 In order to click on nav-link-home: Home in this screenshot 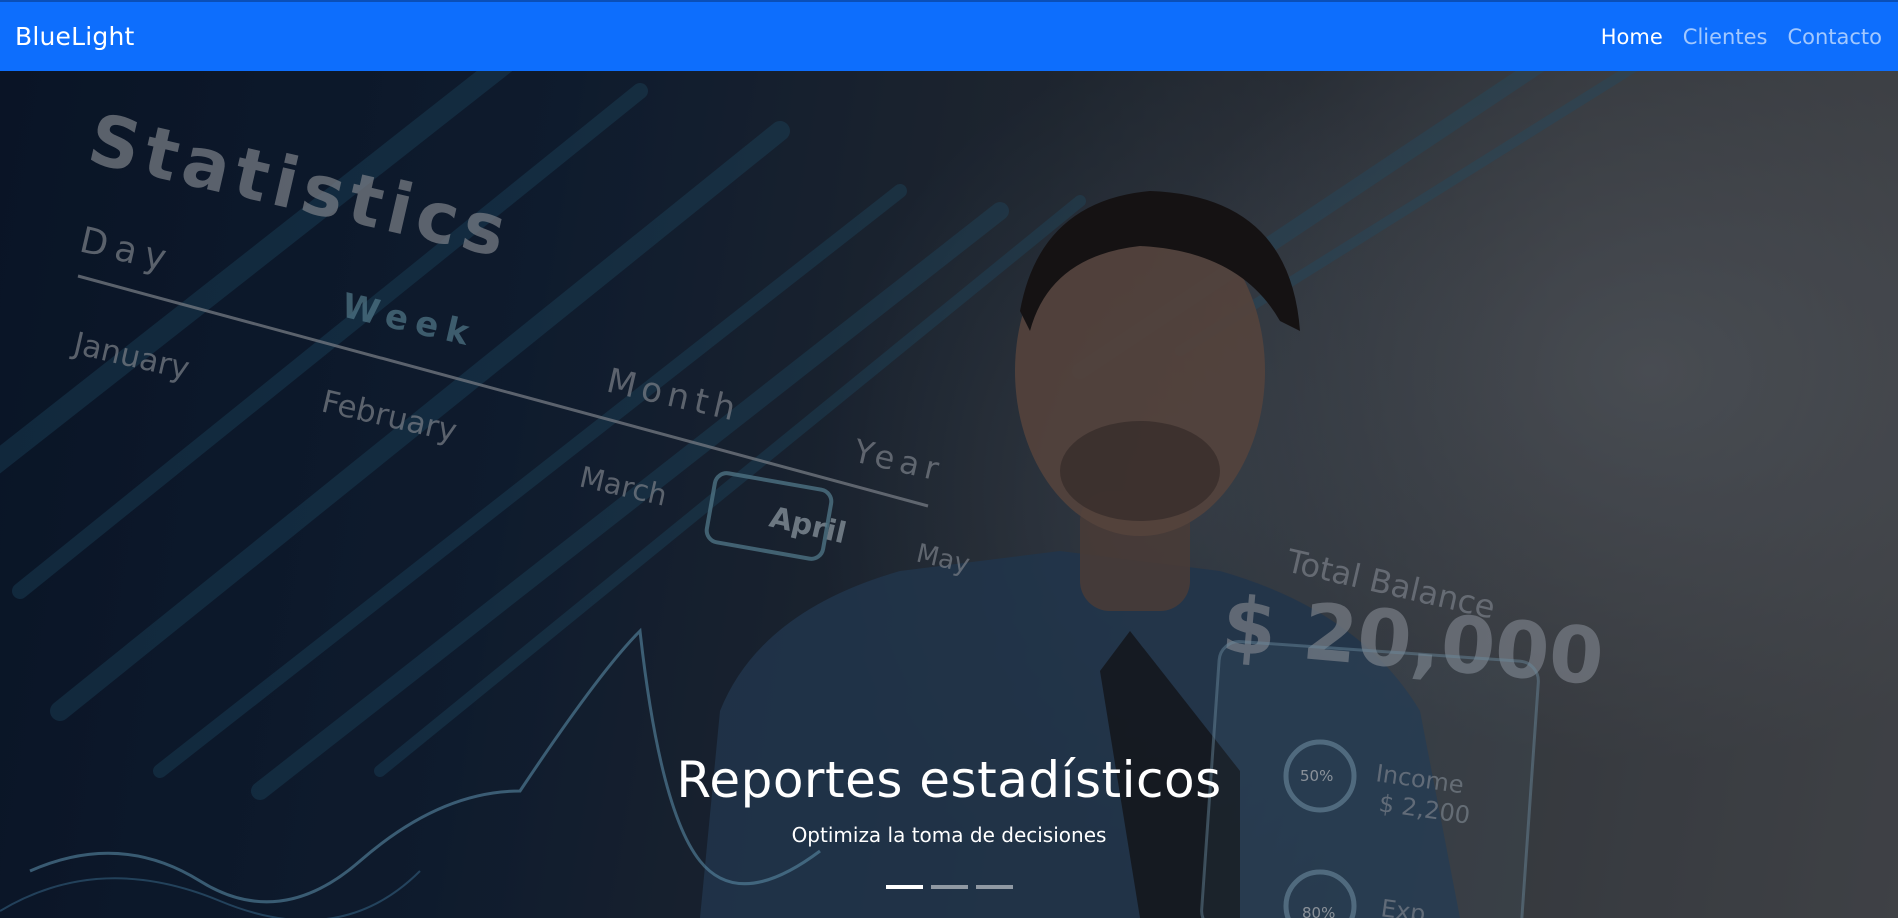, I will do `click(1632, 37)`.